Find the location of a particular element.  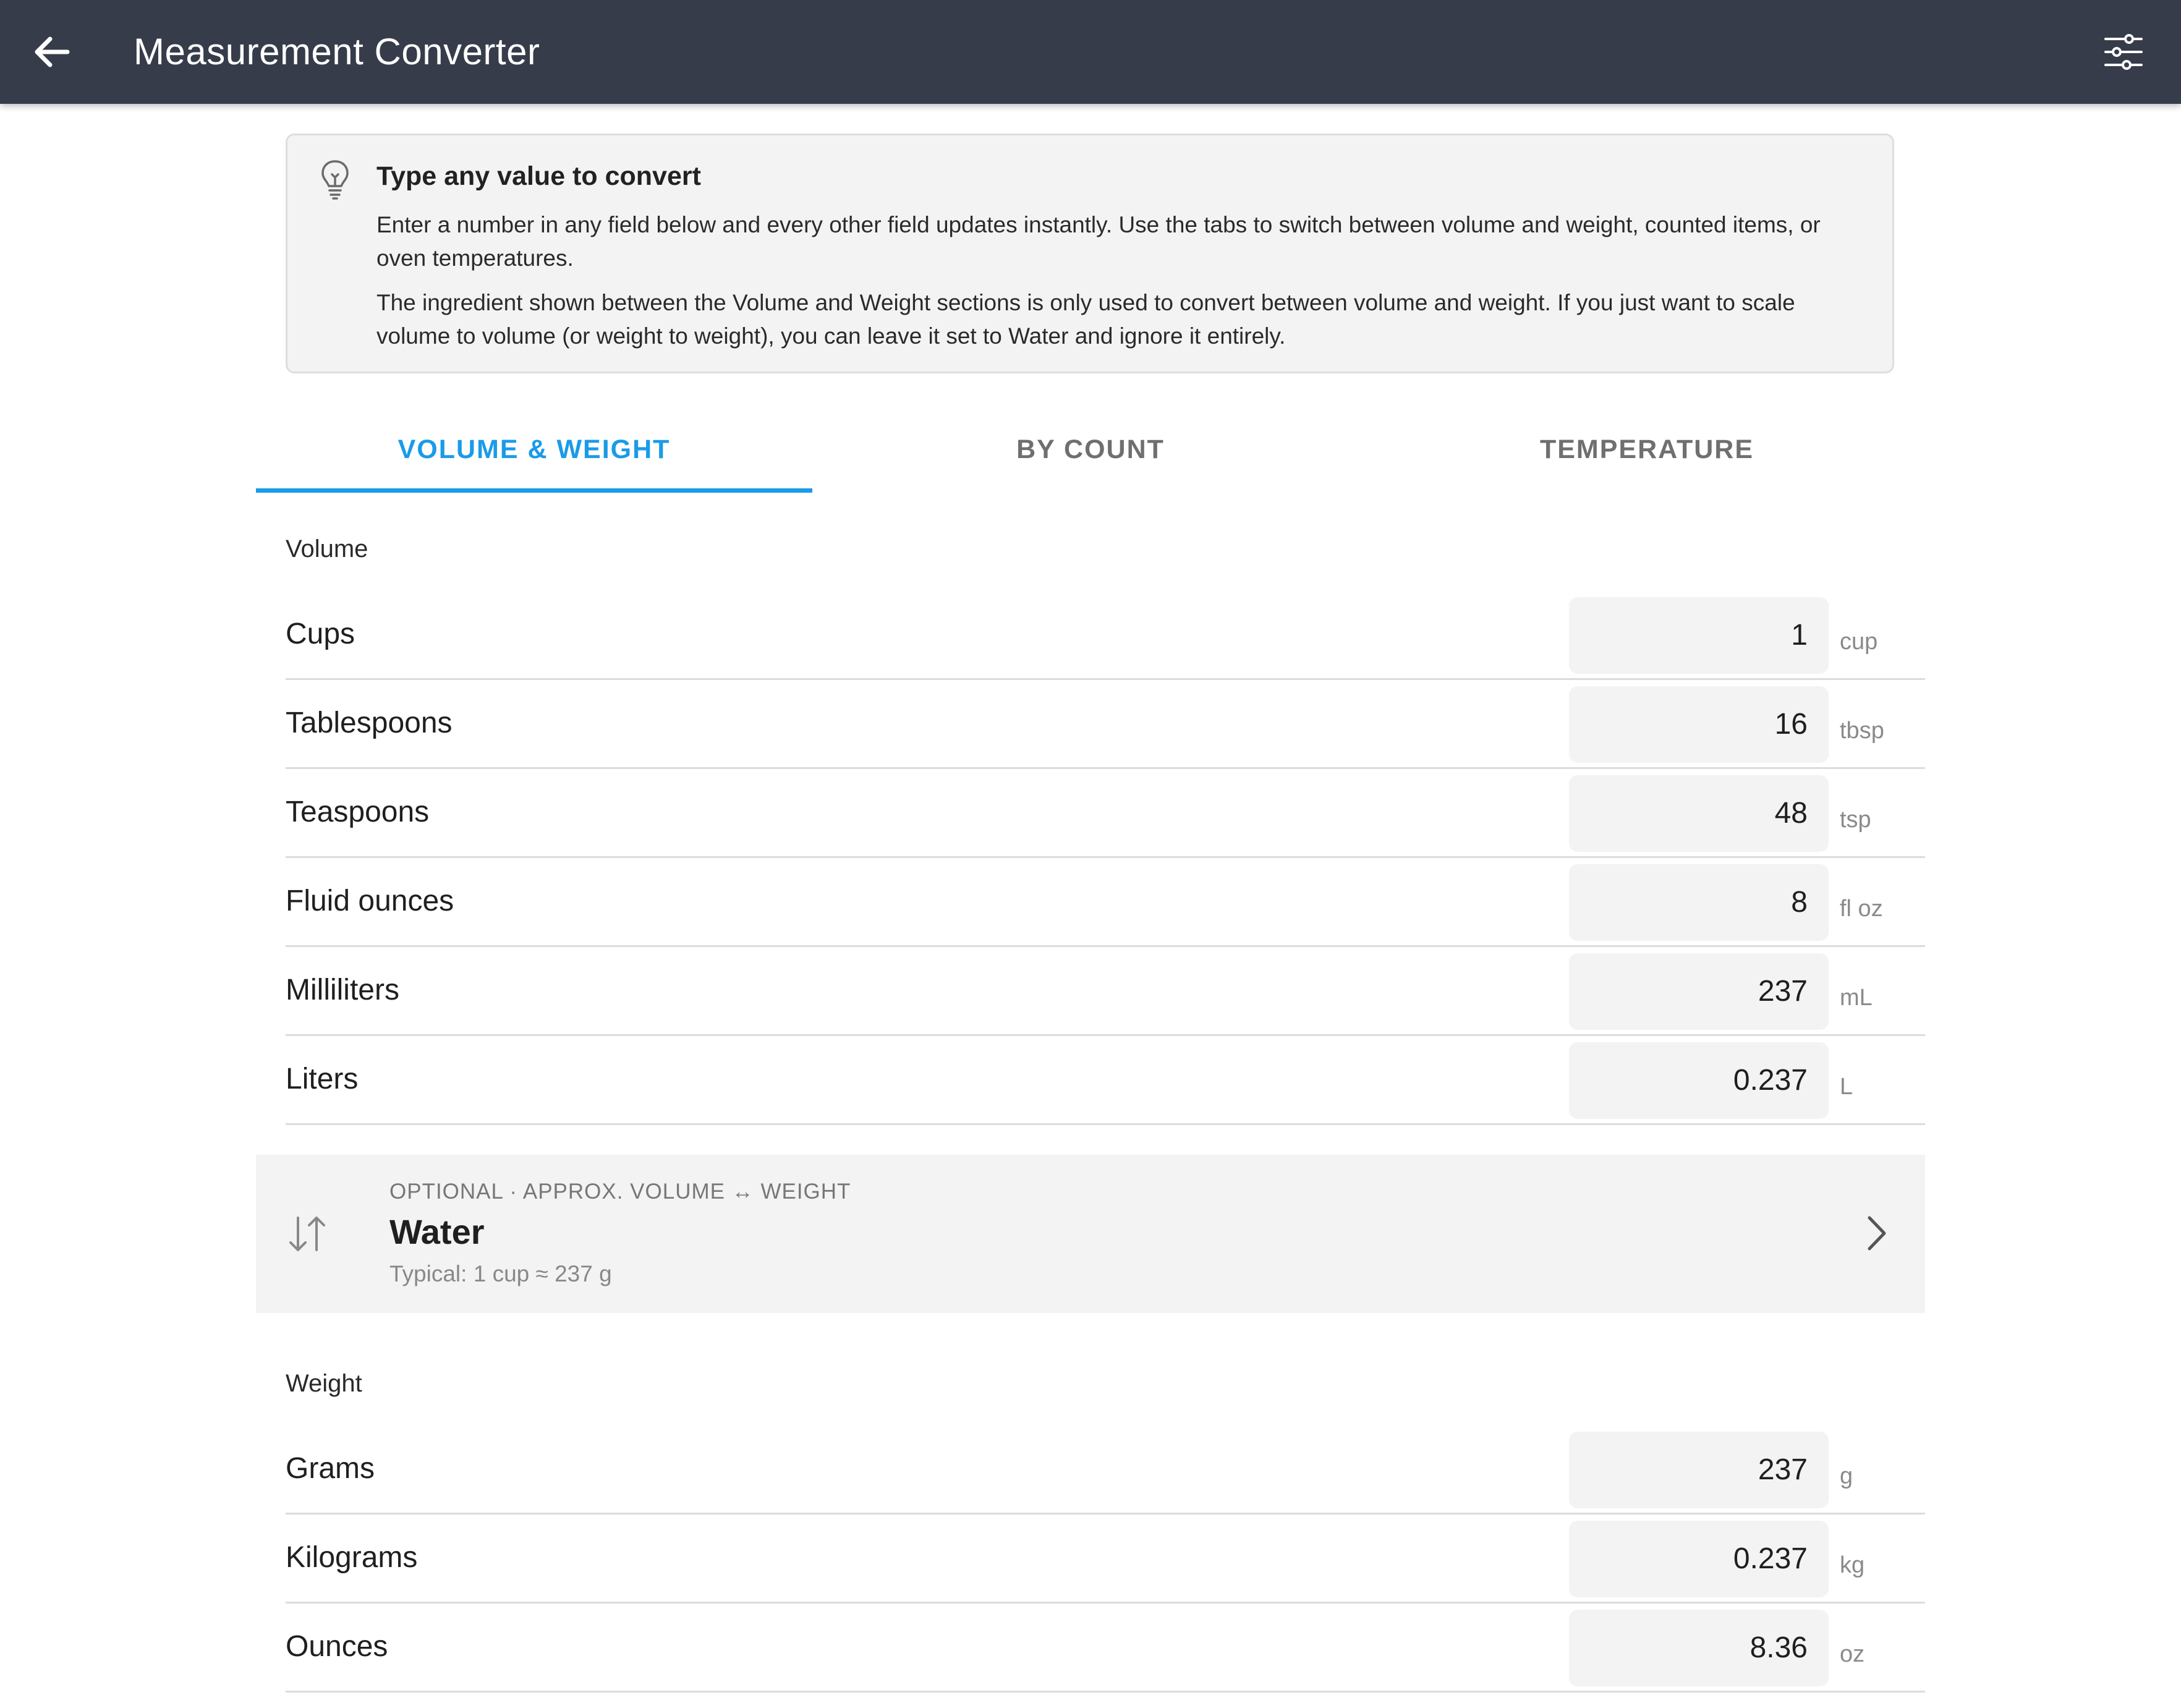

row-label: Tablespoons is located at coordinates (369, 723).